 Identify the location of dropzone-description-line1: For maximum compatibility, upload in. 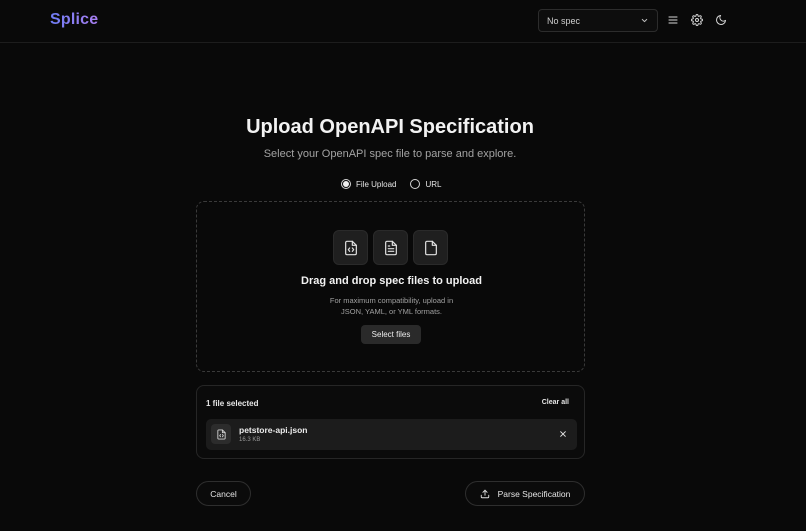
(391, 300).